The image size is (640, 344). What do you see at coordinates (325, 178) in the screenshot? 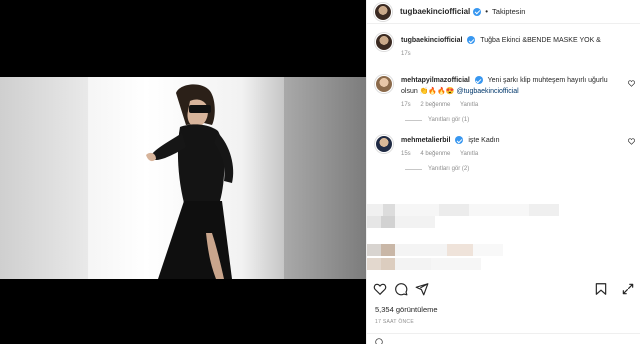
I see `backdrop-right` at bounding box center [325, 178].